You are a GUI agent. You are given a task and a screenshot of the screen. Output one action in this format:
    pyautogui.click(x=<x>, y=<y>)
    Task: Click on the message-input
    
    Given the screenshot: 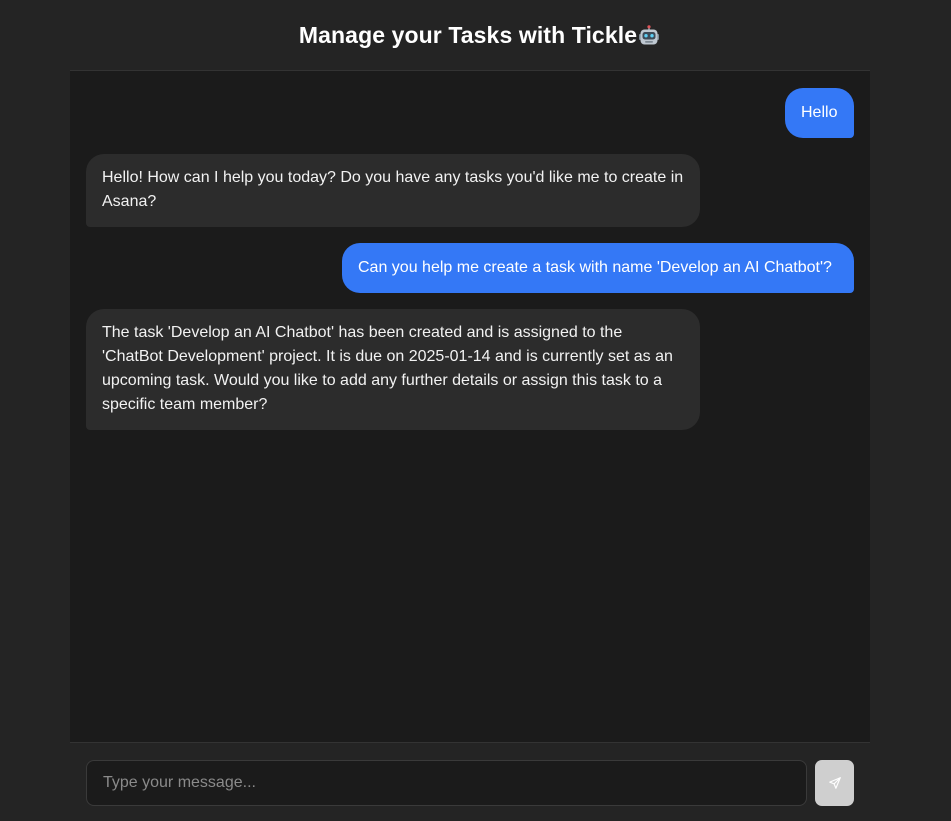 What is the action you would take?
    pyautogui.click(x=446, y=783)
    